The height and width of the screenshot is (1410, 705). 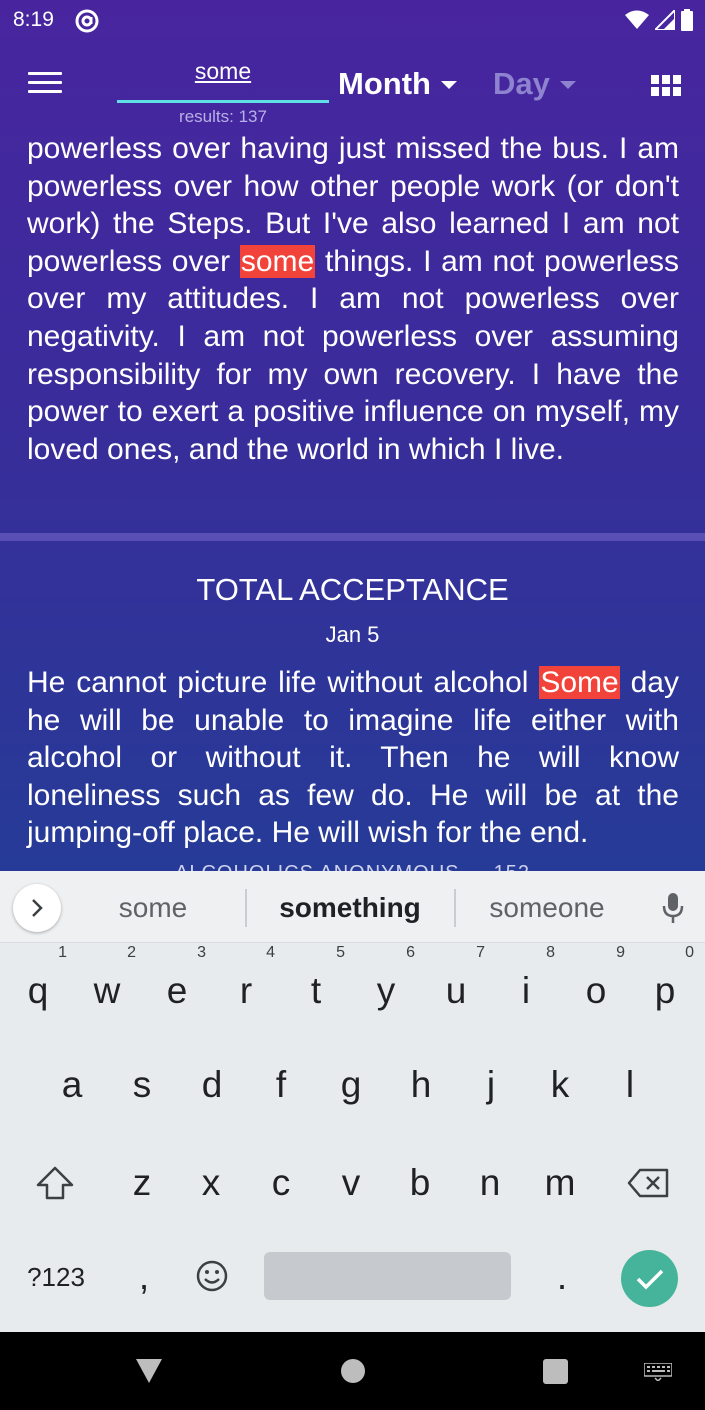 I want to click on key: p0, so click(x=665, y=988).